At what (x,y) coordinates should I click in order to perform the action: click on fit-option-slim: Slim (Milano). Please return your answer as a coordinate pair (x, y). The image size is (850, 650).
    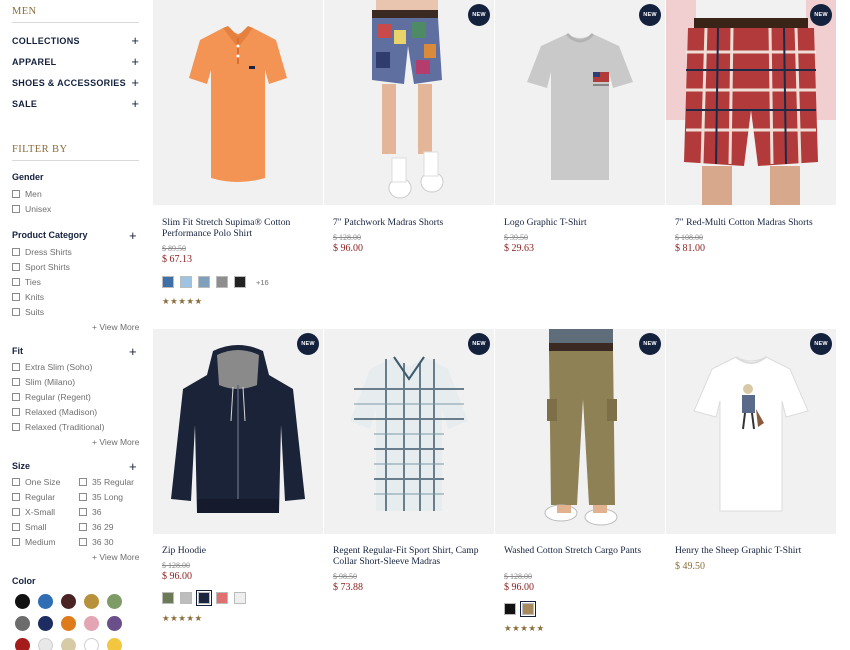
    Looking at the image, I should click on (43, 382).